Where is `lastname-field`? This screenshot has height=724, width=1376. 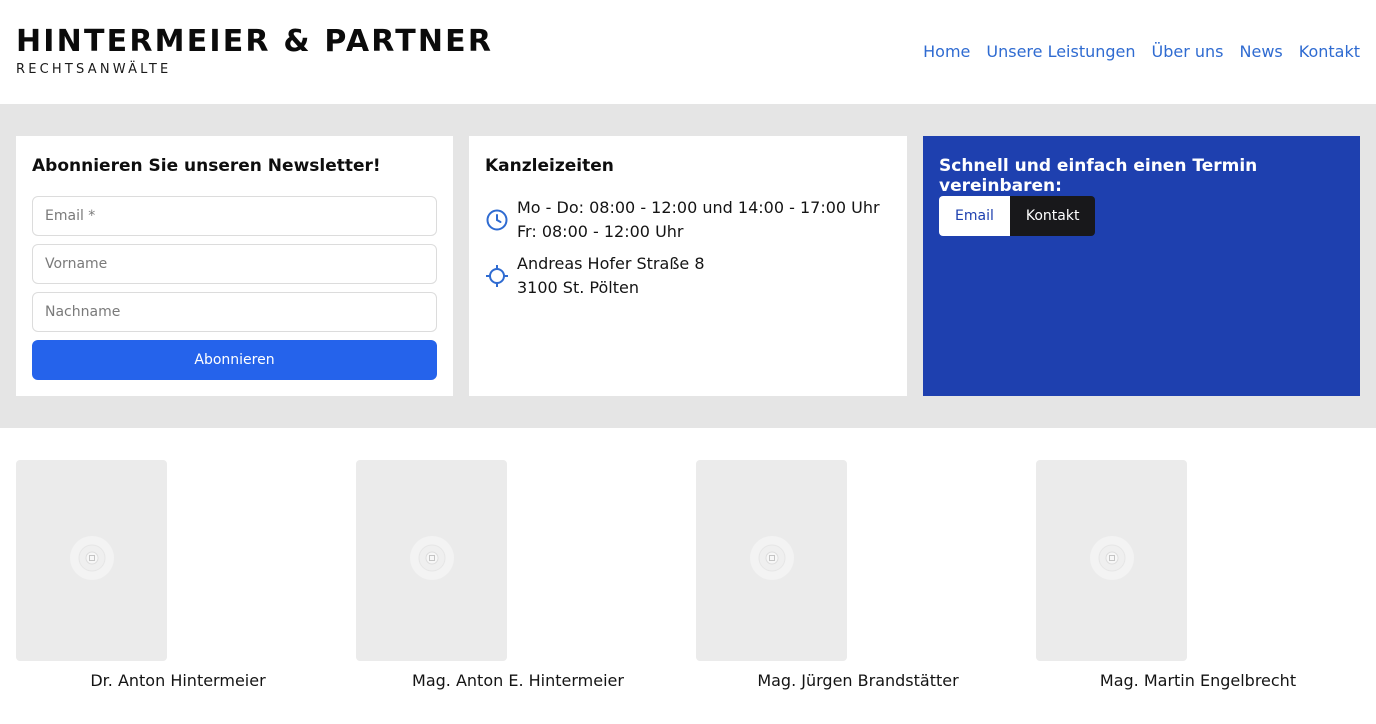
lastname-field is located at coordinates (234, 312).